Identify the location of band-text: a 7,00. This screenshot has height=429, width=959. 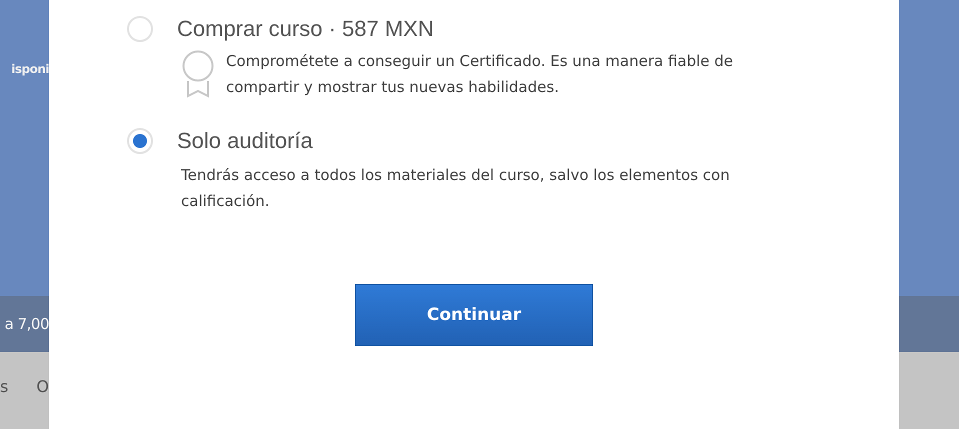
(26, 324).